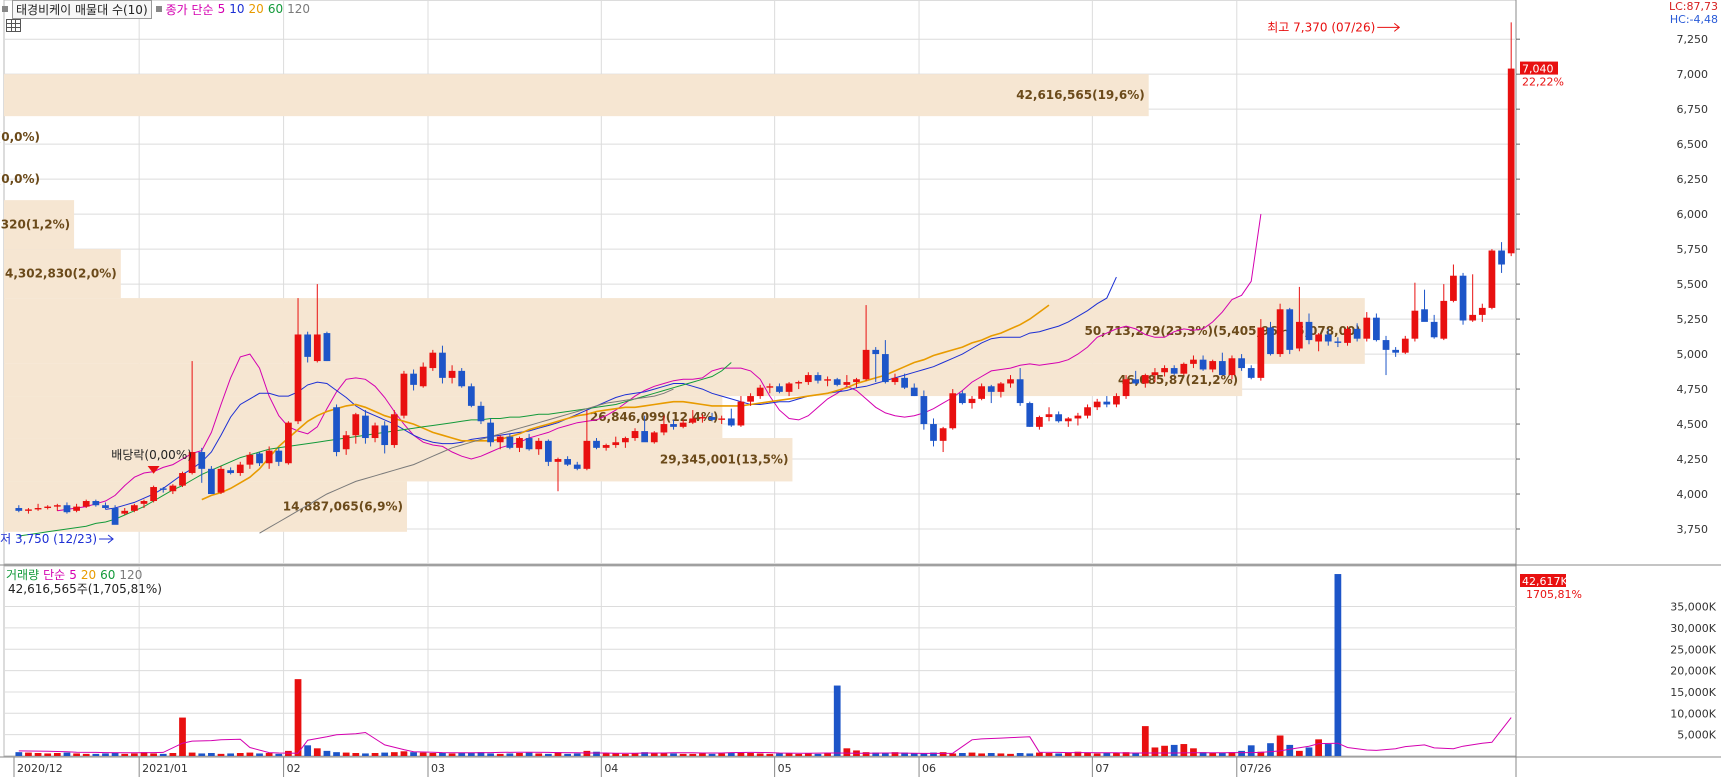 The height and width of the screenshot is (780, 1721). What do you see at coordinates (1693, 214) in the screenshot?
I see `price-tick-label: 6,000` at bounding box center [1693, 214].